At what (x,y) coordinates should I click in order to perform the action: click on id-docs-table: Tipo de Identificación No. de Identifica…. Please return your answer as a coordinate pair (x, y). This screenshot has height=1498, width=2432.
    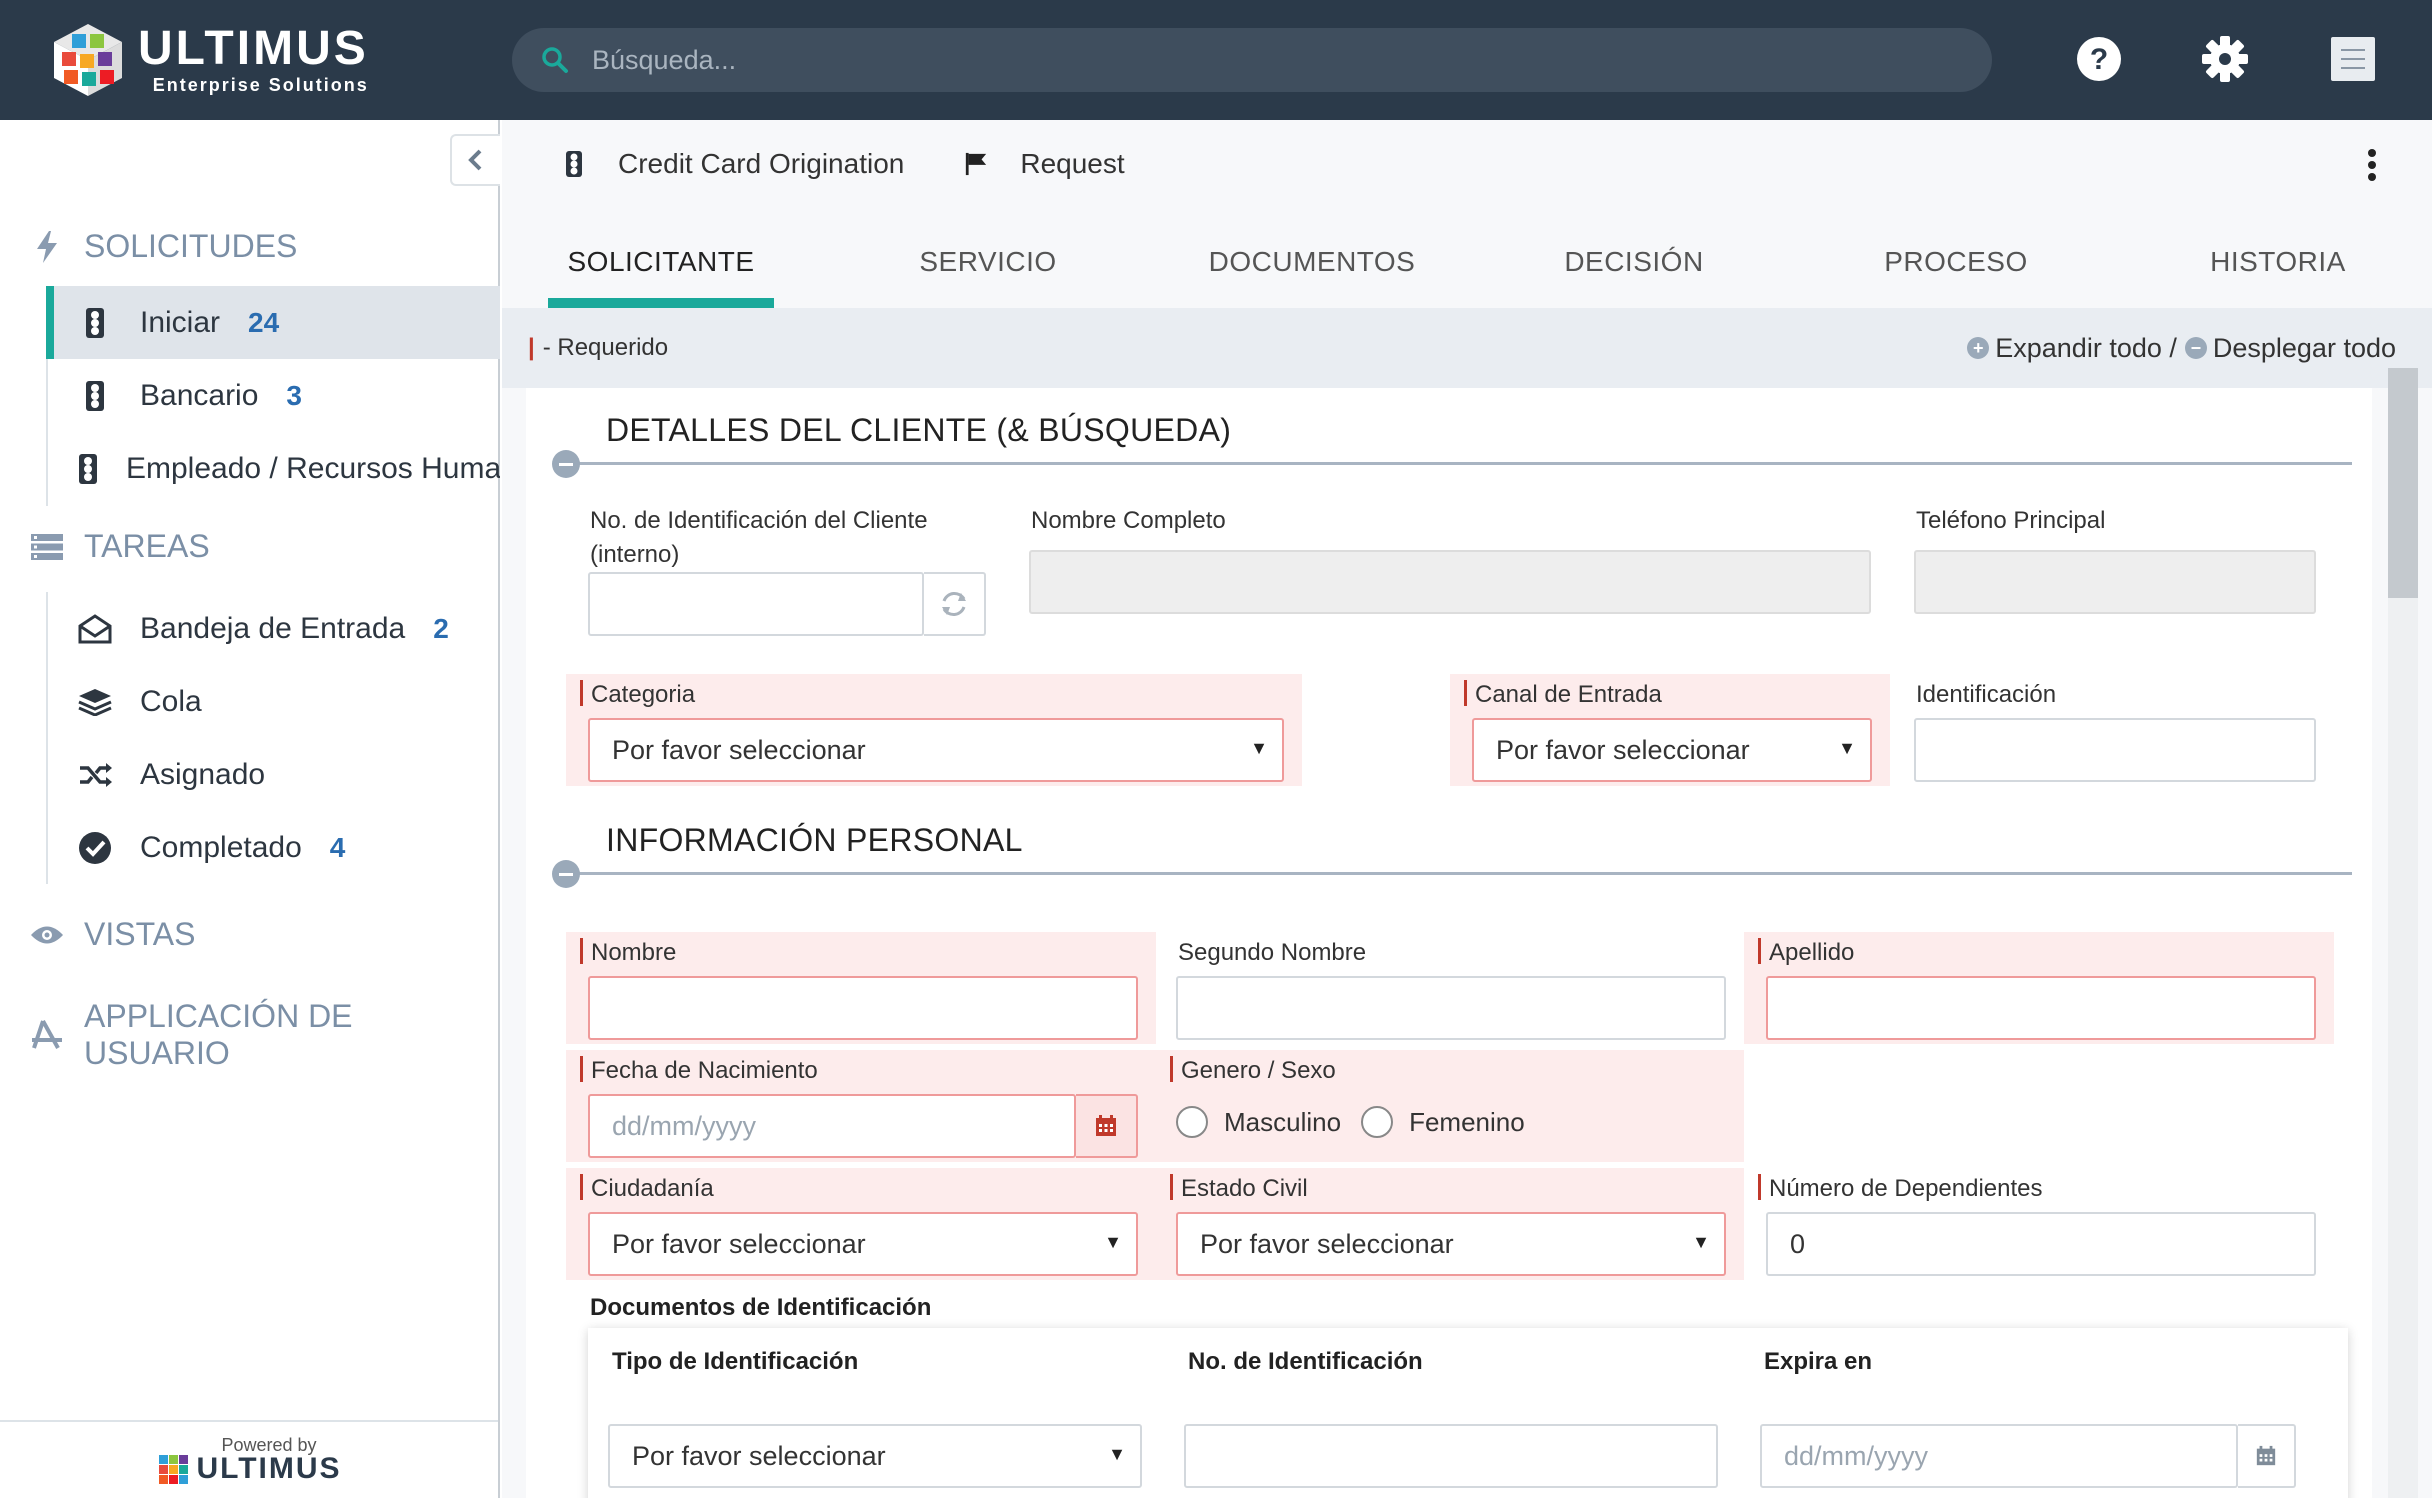
    Looking at the image, I should click on (1468, 1413).